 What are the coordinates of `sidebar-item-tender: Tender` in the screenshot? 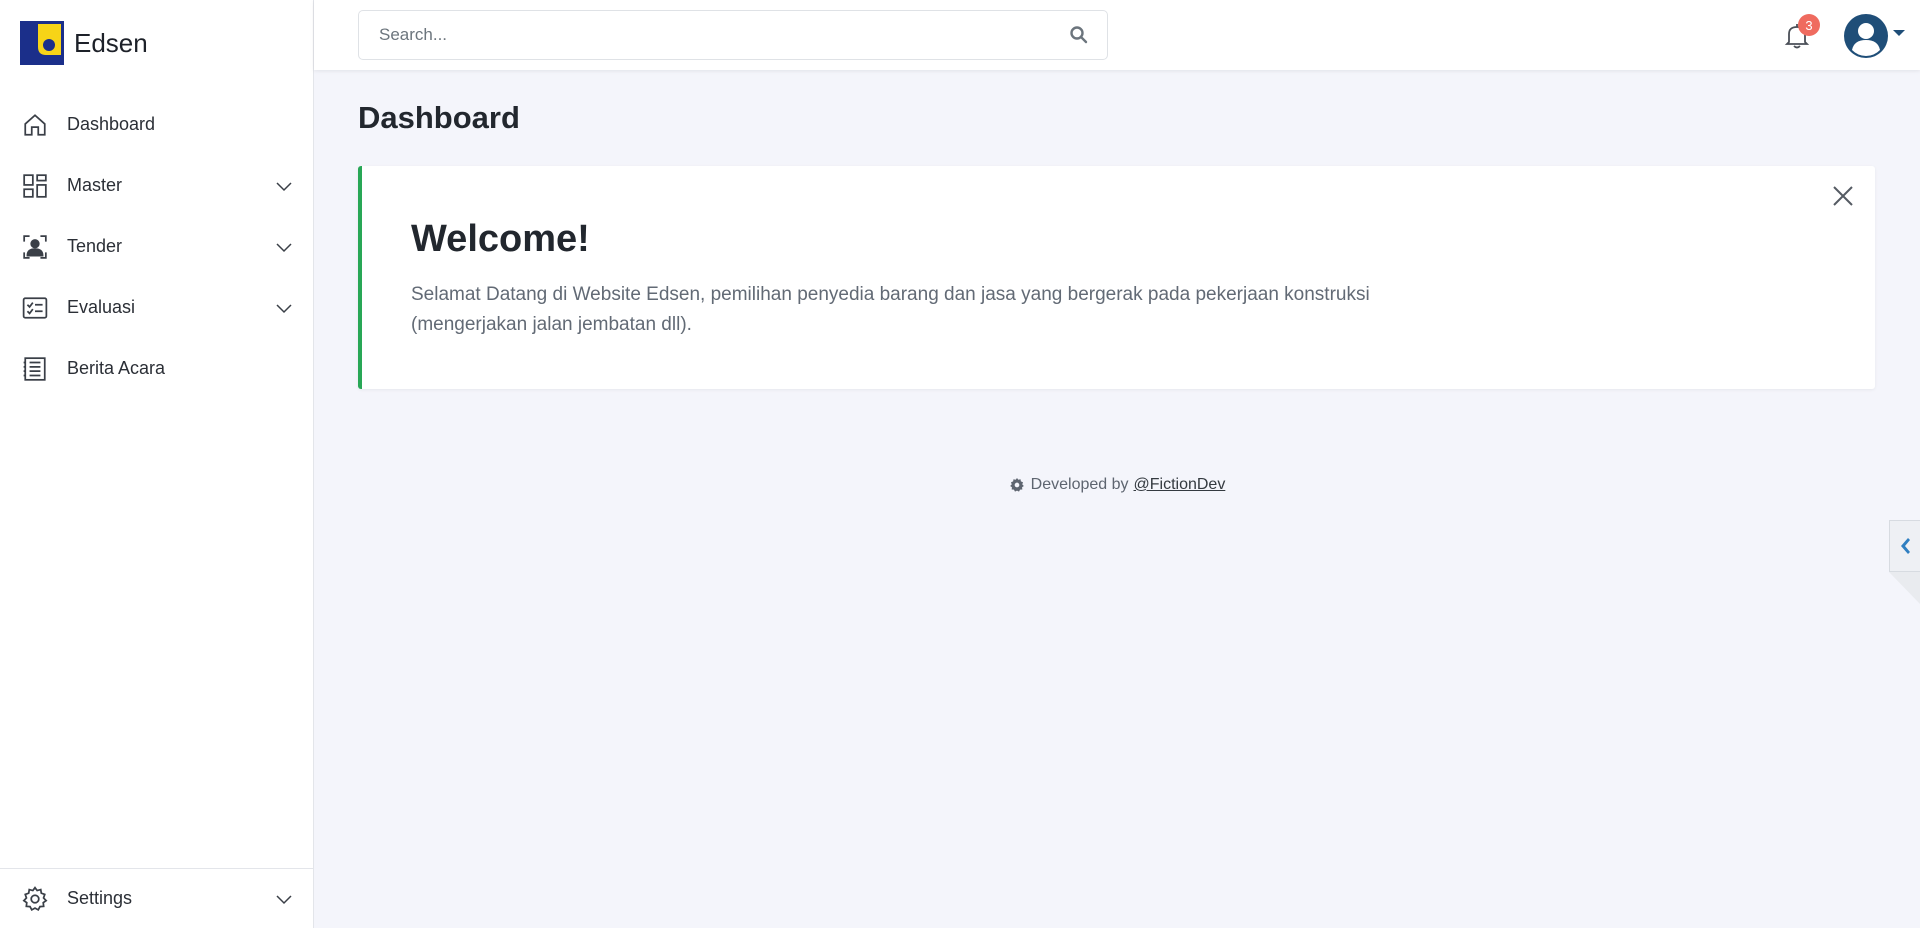 It's located at (156, 246).